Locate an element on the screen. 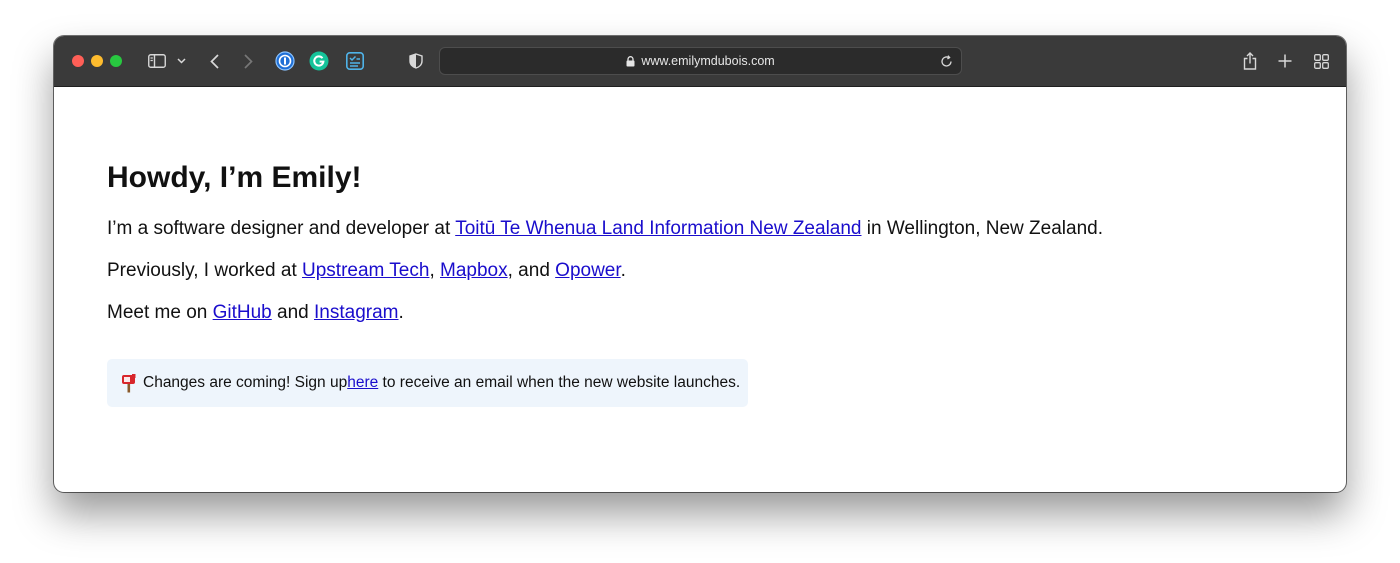 Image resolution: width=1400 pixels, height=563 pixels. url-display: www.emilymdubois.com is located at coordinates (700, 61).